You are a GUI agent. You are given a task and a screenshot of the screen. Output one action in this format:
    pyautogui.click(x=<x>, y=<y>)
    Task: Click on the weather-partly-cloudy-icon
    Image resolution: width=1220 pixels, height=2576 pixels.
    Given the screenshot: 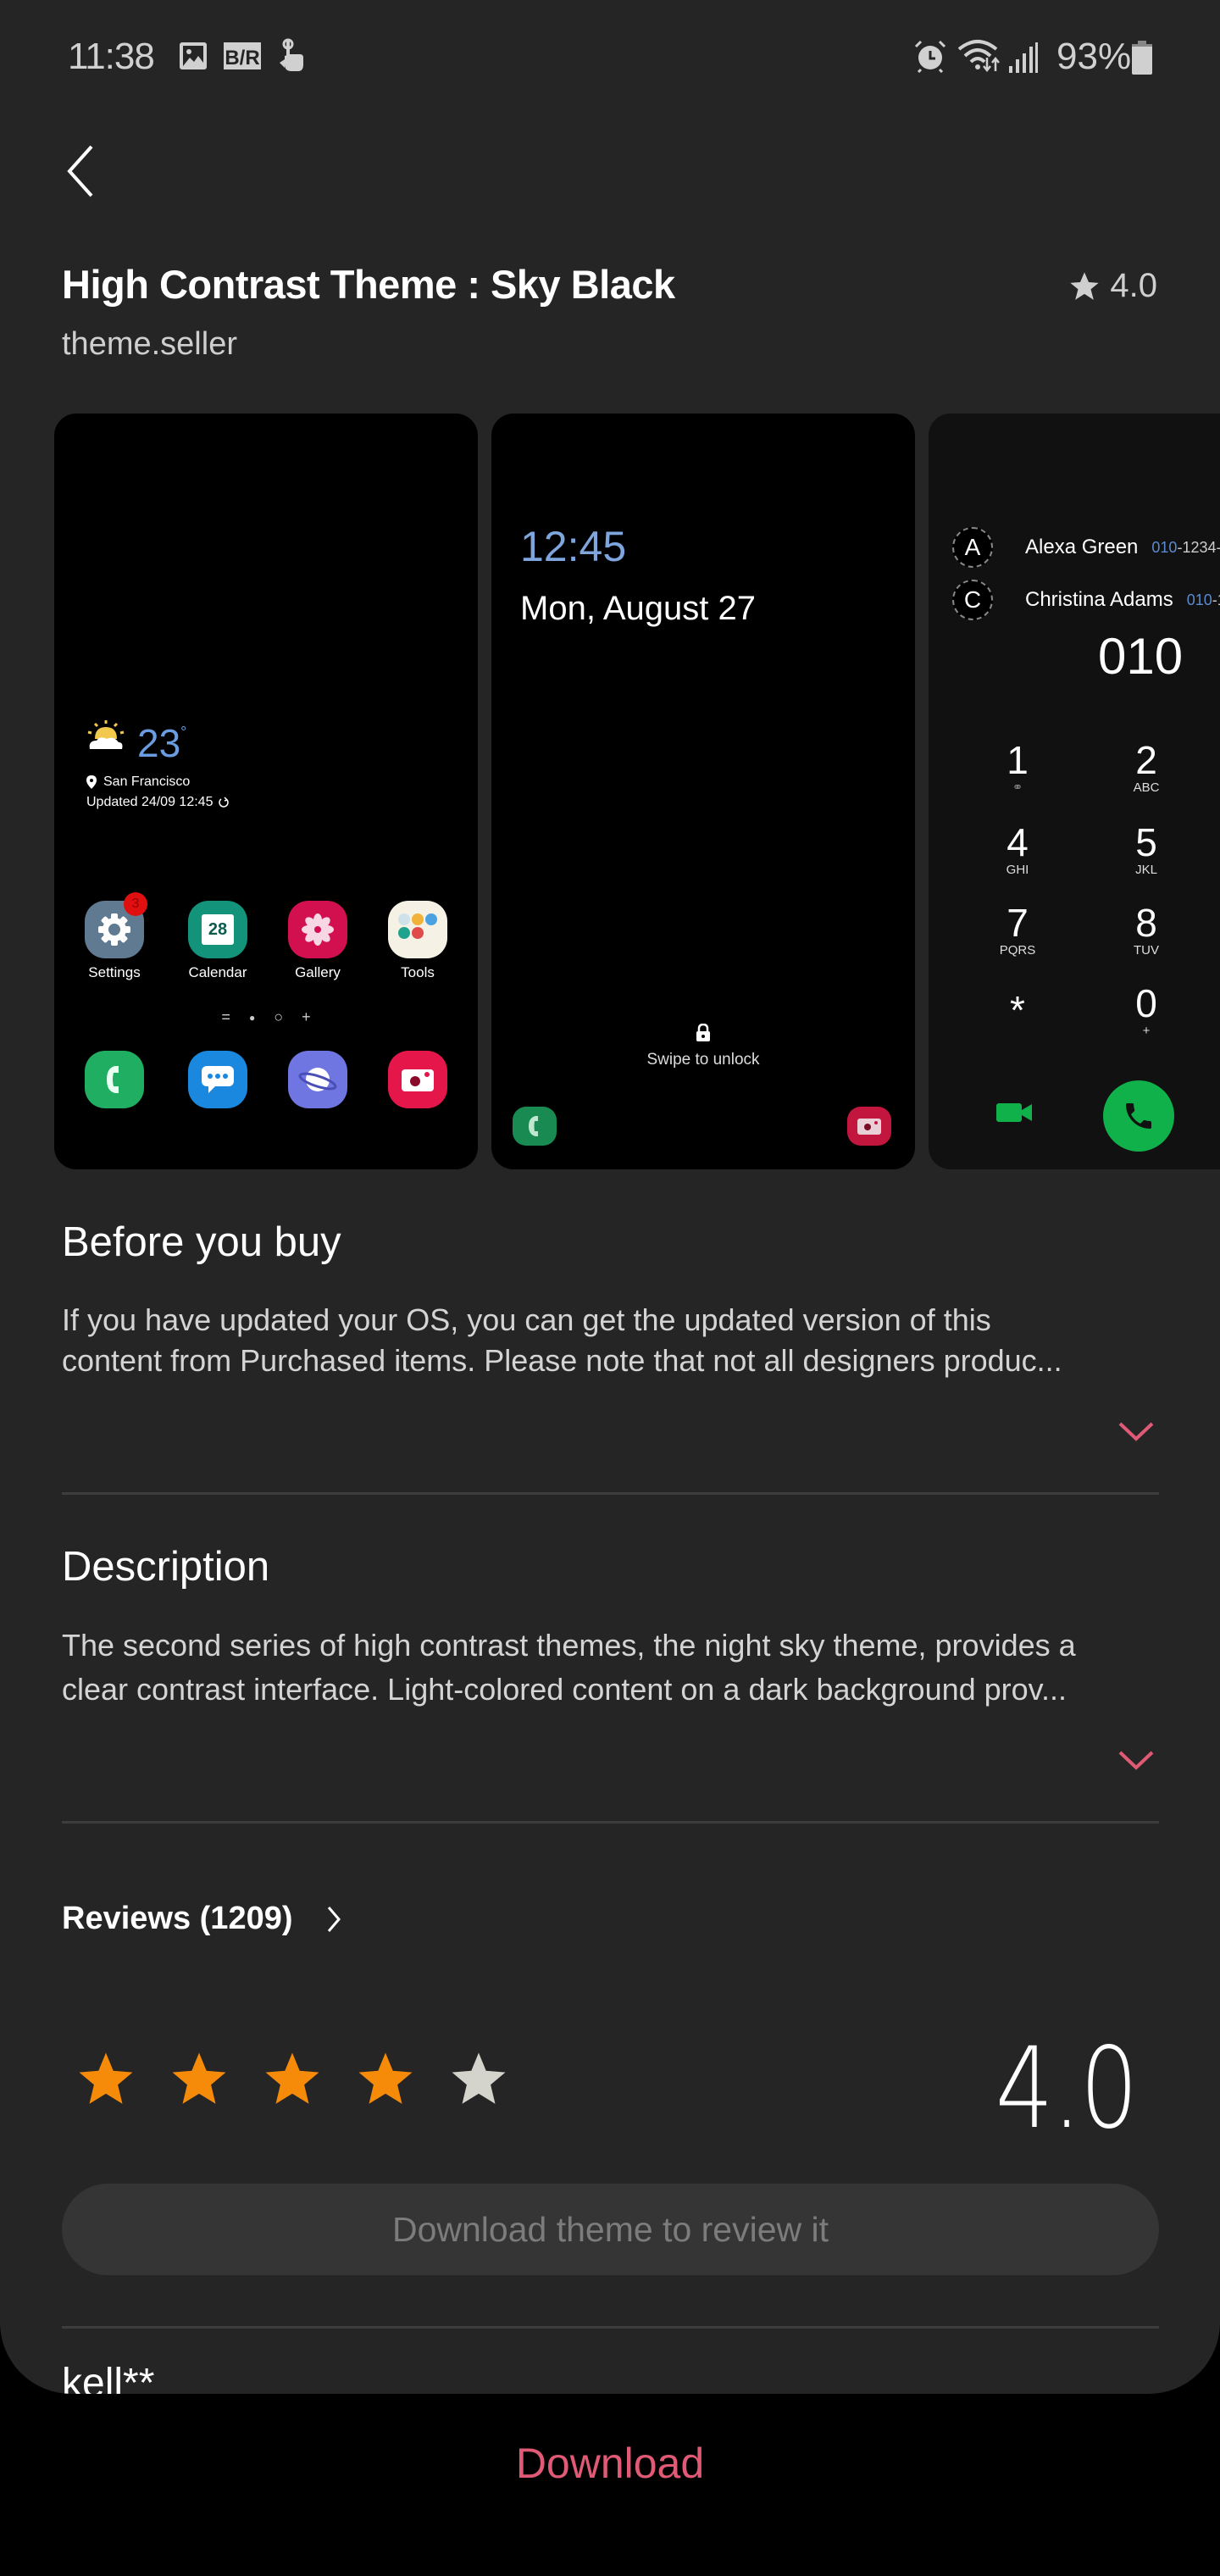 What is the action you would take?
    pyautogui.click(x=105, y=738)
    